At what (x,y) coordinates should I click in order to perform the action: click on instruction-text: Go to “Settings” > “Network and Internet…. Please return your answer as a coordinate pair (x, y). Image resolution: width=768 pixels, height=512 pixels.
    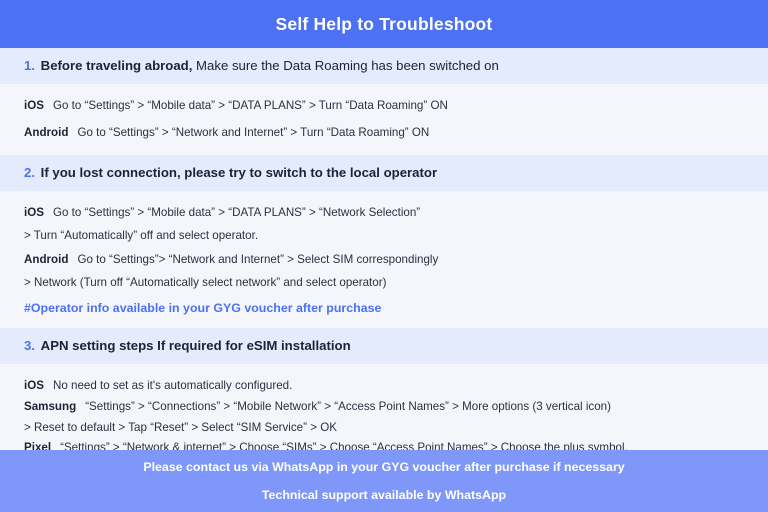
    Looking at the image, I should click on (253, 133).